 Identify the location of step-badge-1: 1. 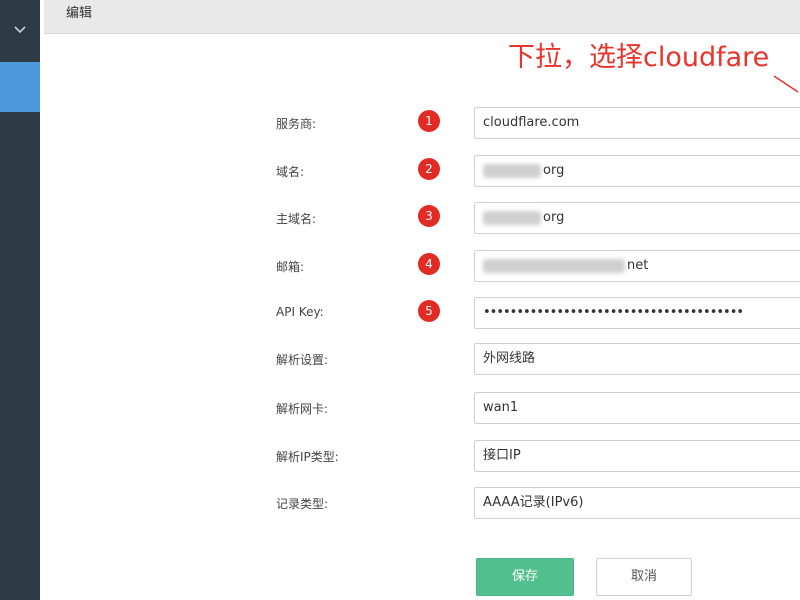
(429, 121).